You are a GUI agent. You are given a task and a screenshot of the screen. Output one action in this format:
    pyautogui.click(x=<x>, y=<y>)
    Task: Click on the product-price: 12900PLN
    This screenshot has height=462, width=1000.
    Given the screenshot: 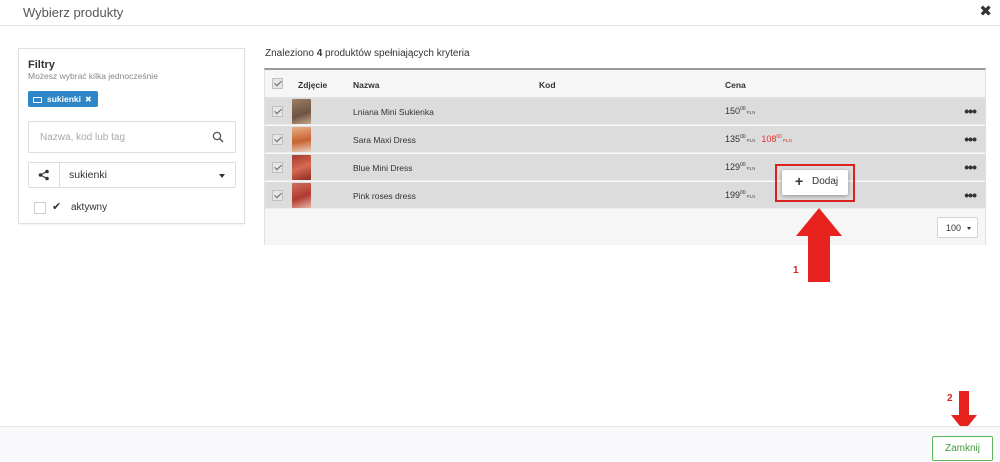 What is the action you would take?
    pyautogui.click(x=740, y=167)
    